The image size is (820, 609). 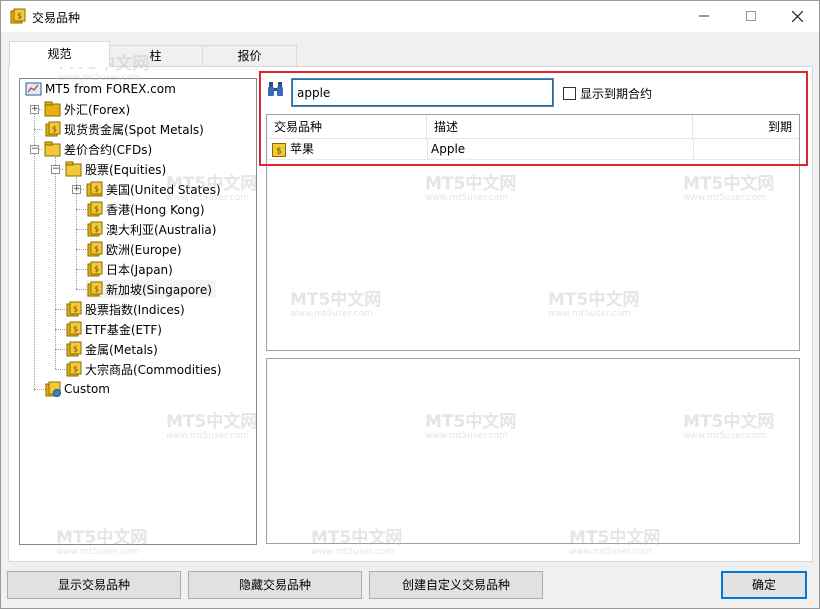 I want to click on tree-item-forex: 外汇(Forex), so click(x=87, y=109).